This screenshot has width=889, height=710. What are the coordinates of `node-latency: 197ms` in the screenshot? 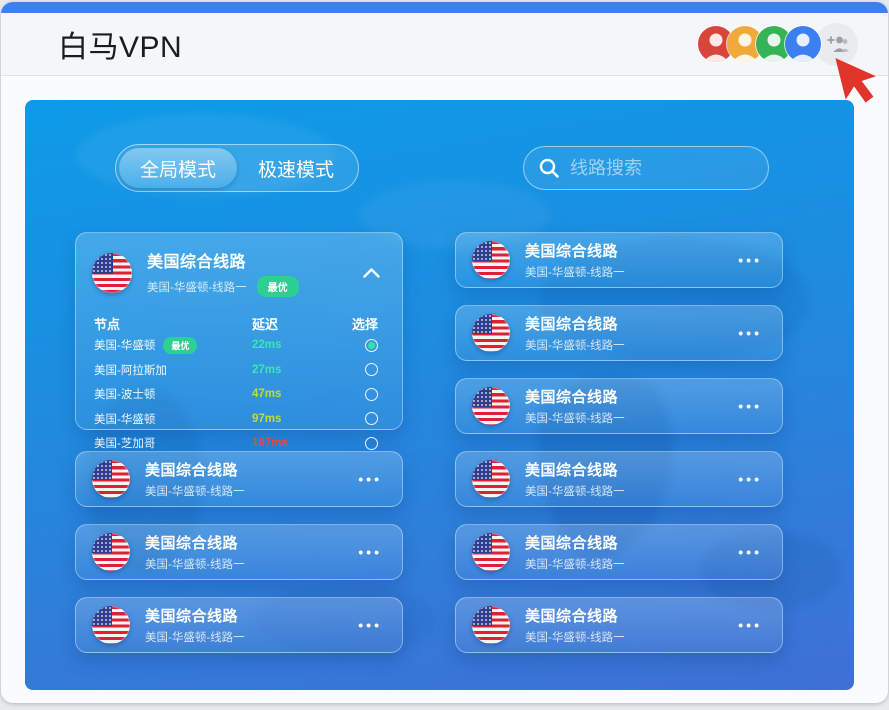 It's located at (270, 443).